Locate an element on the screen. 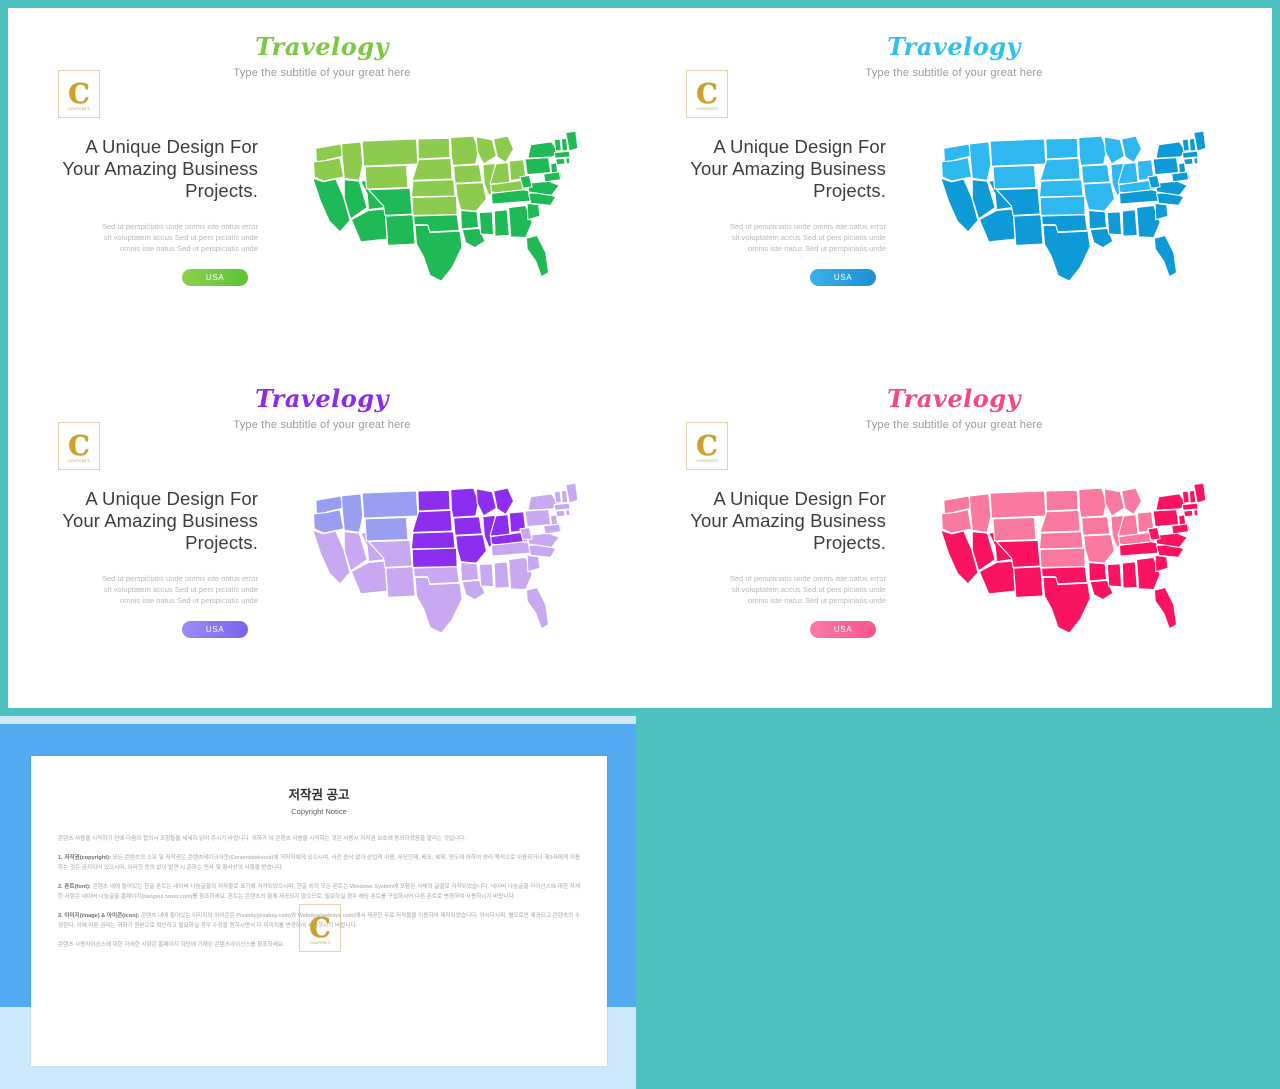  usa-map-green is located at coordinates (445, 214).